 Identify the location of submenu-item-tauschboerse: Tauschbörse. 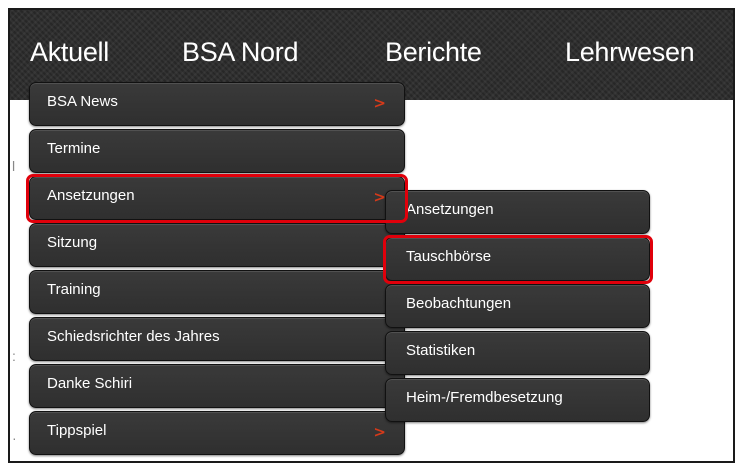
(517, 259).